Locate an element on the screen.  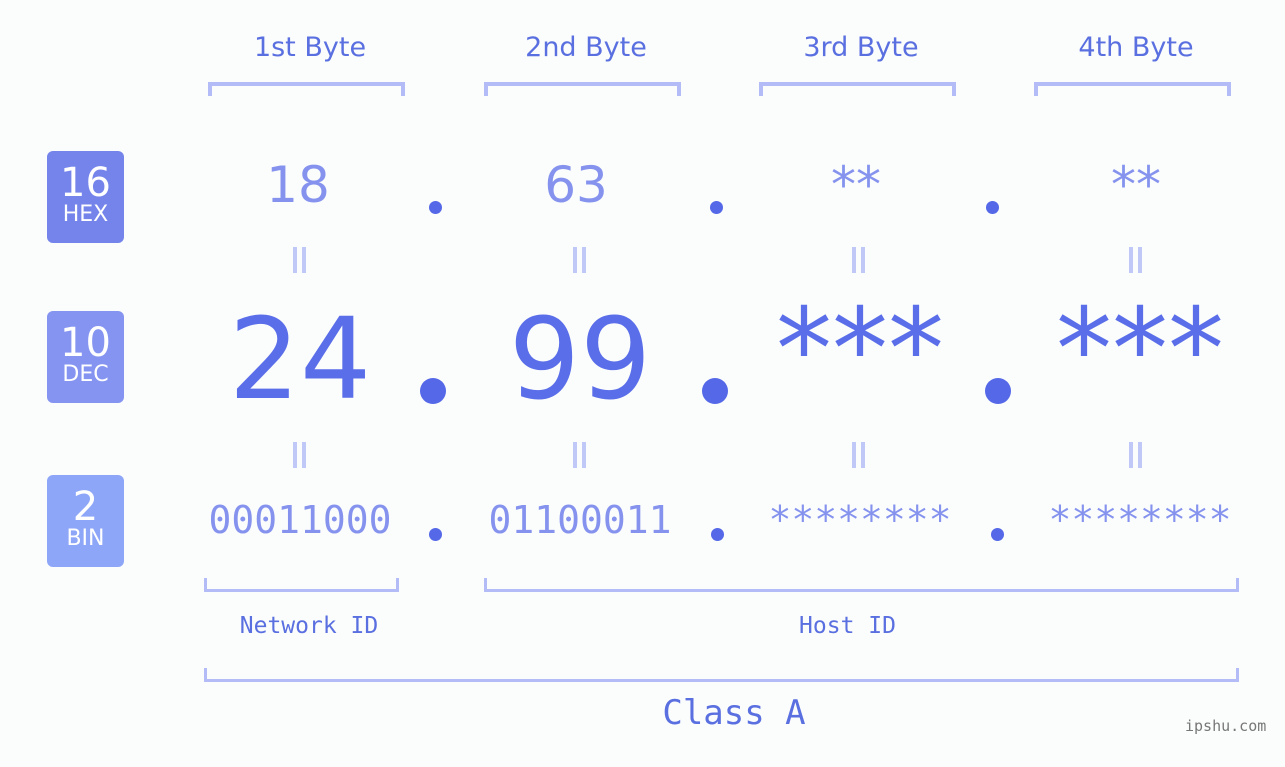
dec-badge: 10 DEC is located at coordinates (85, 357).